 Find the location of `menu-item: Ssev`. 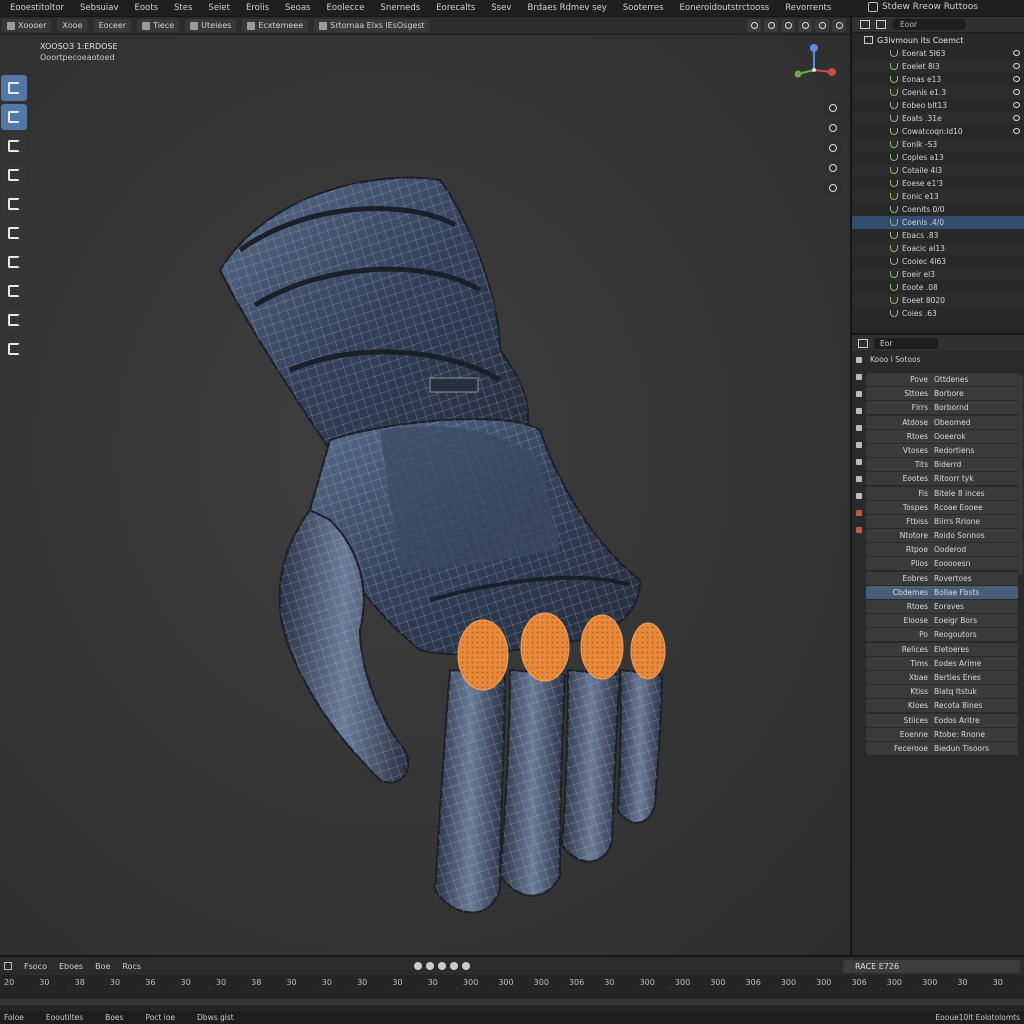

menu-item: Ssev is located at coordinates (501, 8).